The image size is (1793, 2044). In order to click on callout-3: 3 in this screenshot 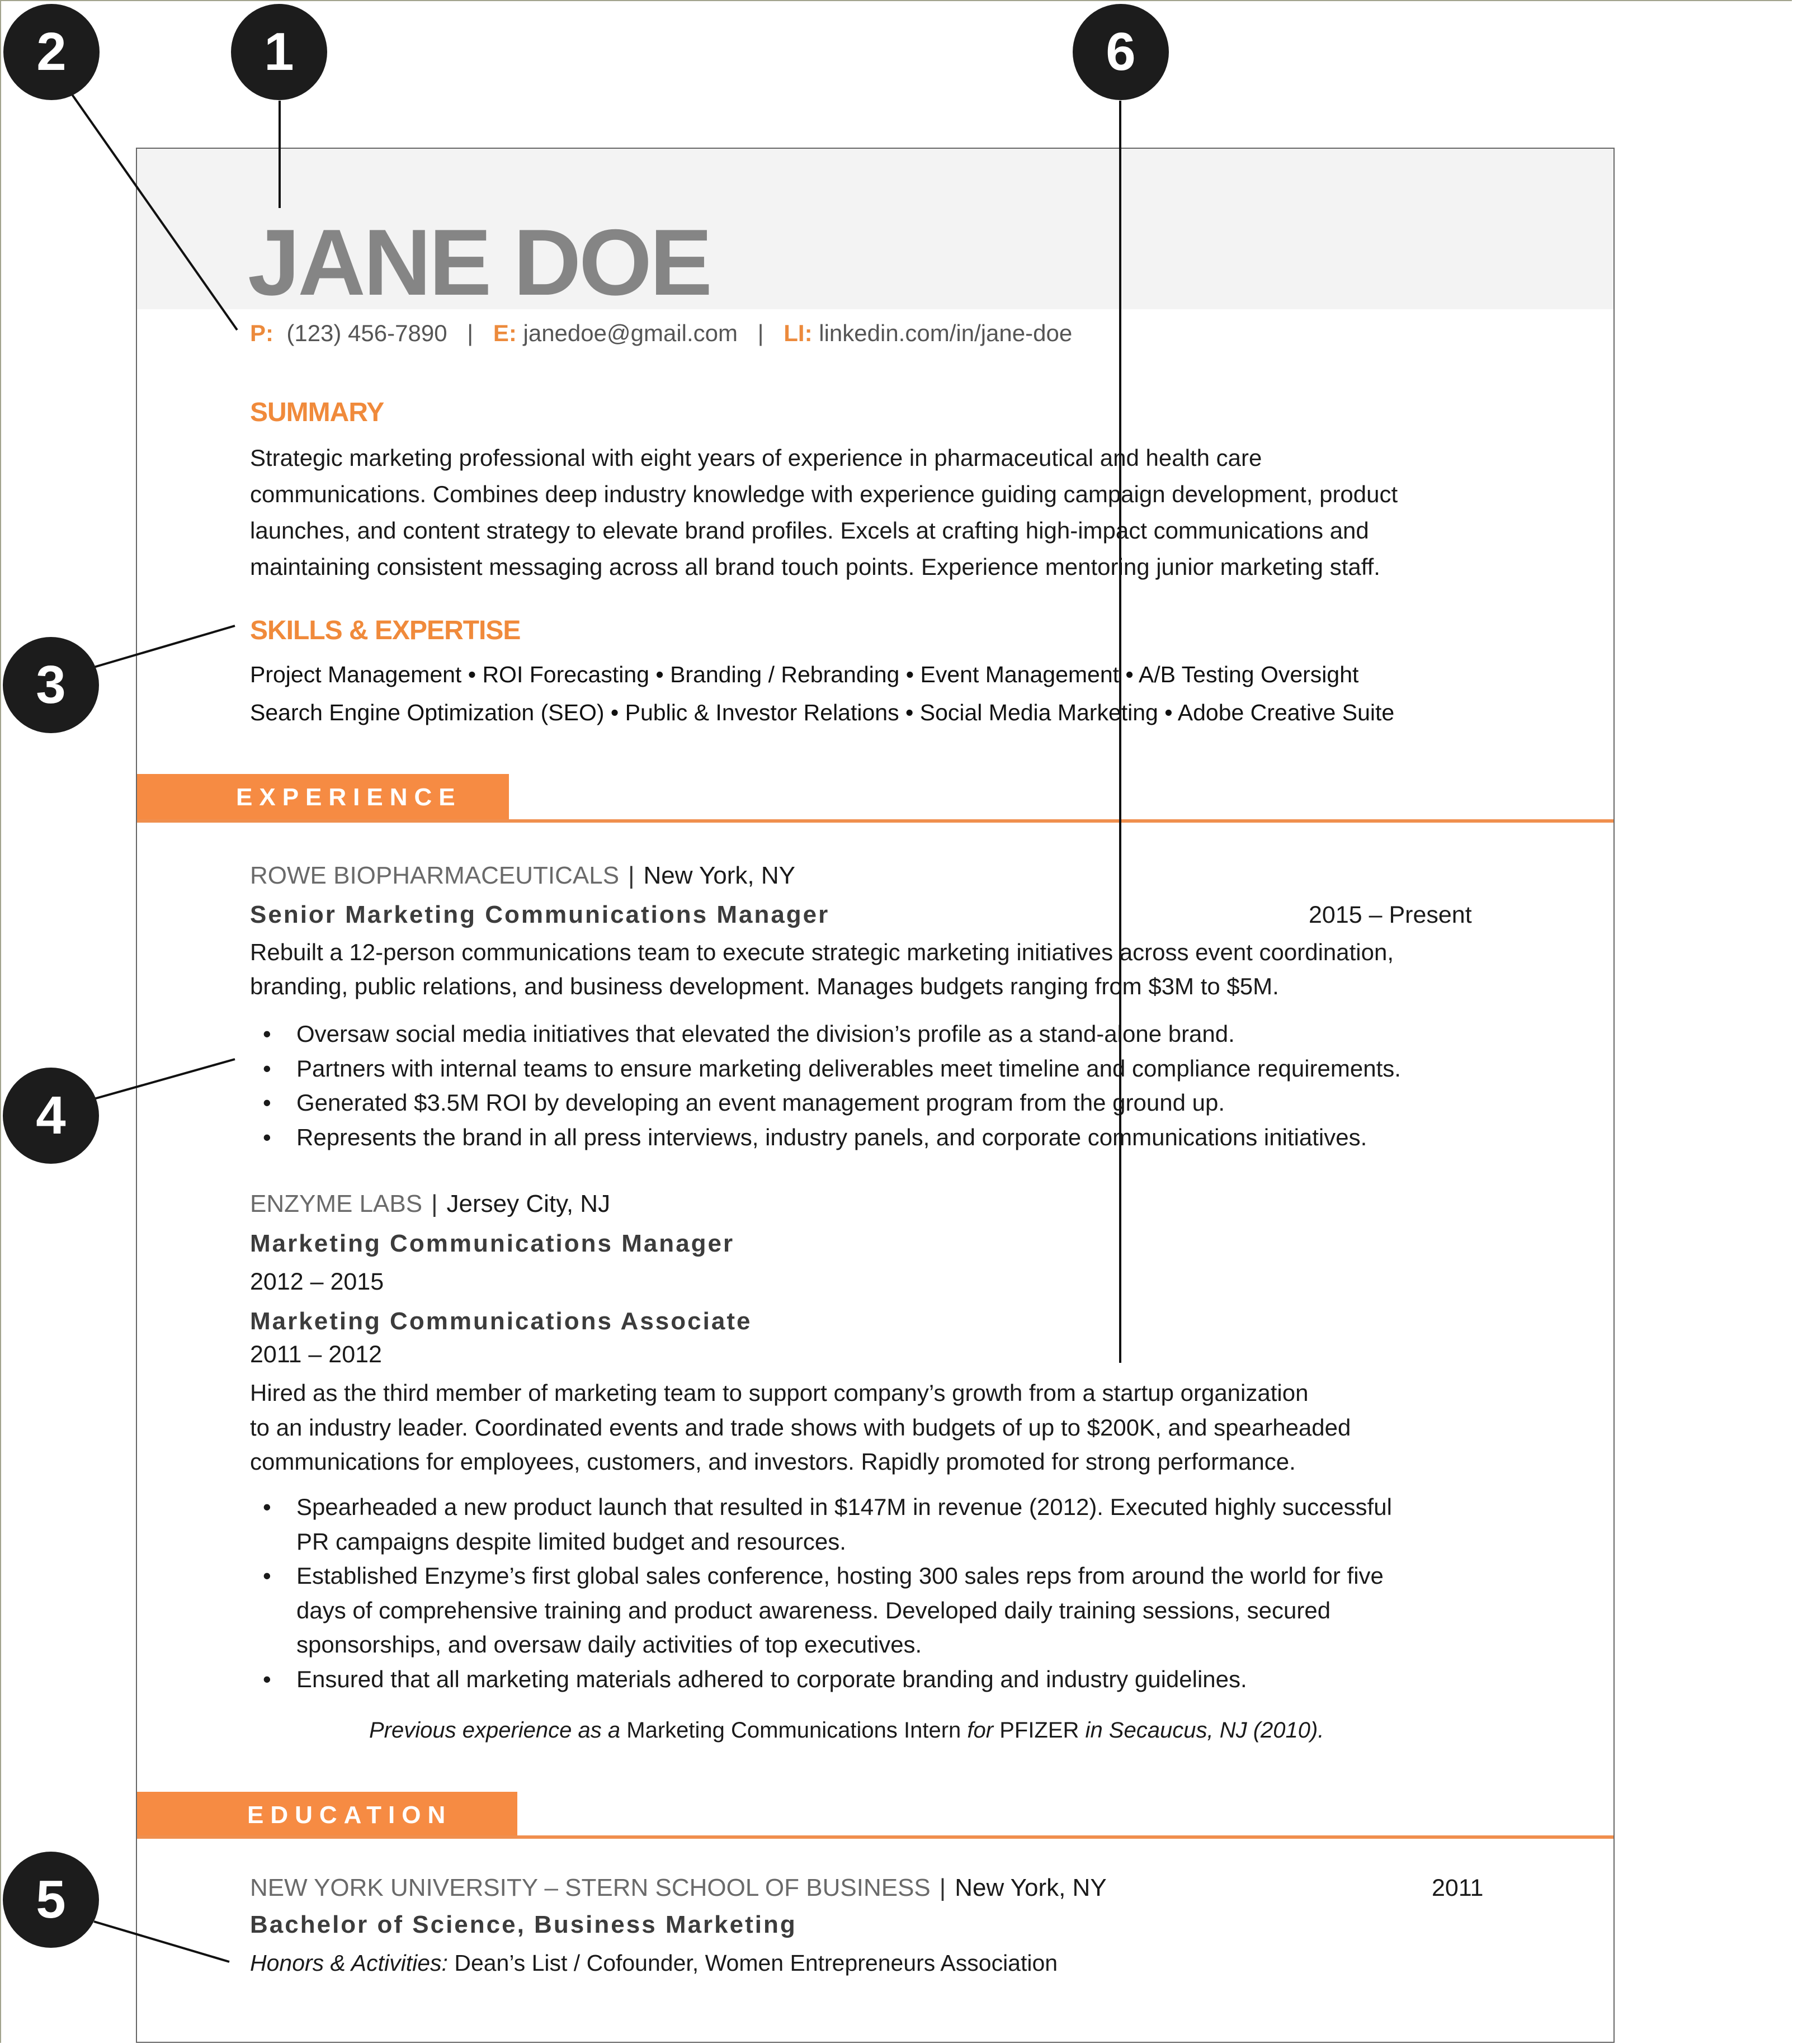, I will do `click(51, 685)`.